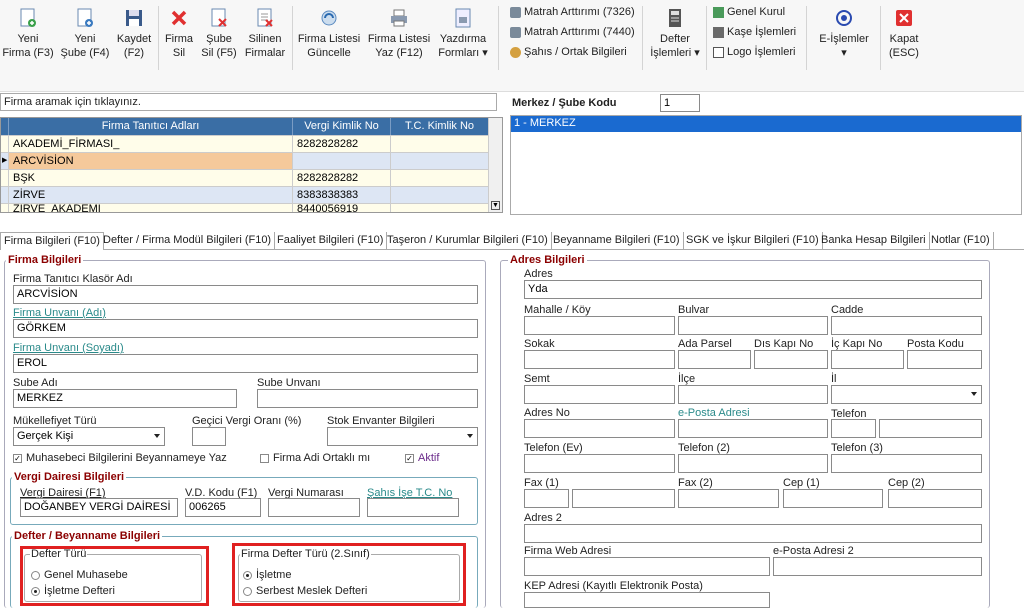 The width and height of the screenshot is (1024, 608). Describe the element at coordinates (961, 241) in the screenshot. I see `tab-notlar: Notlar (F10)` at that location.